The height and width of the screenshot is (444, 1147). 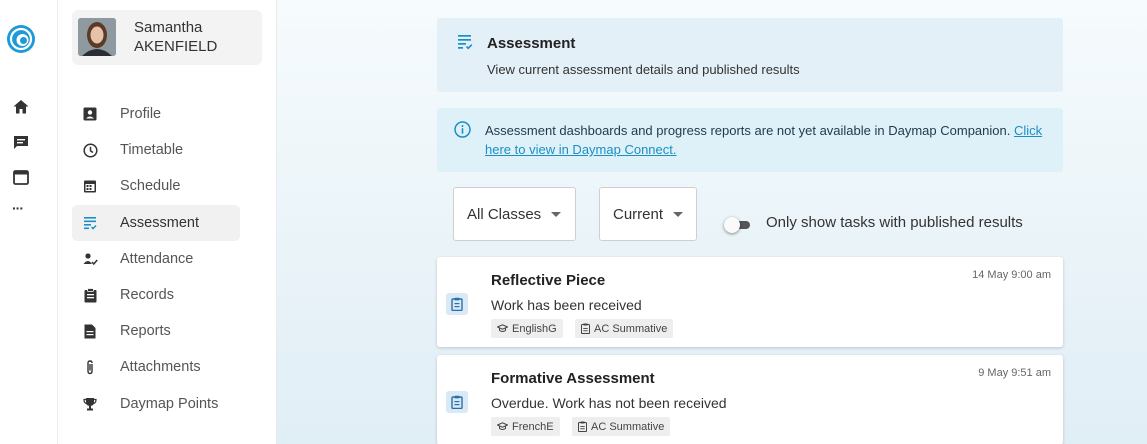 I want to click on class-tag: EnglishG, so click(x=527, y=328).